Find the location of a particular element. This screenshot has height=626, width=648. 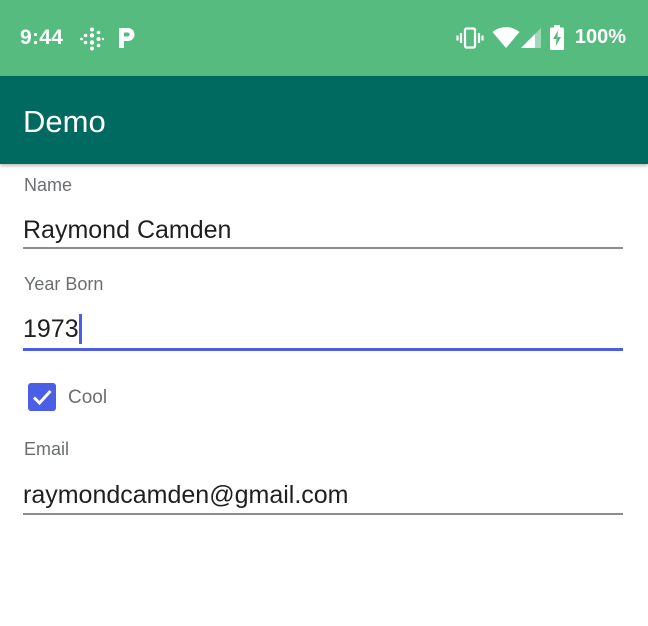

battery-charging-icon is located at coordinates (557, 37).